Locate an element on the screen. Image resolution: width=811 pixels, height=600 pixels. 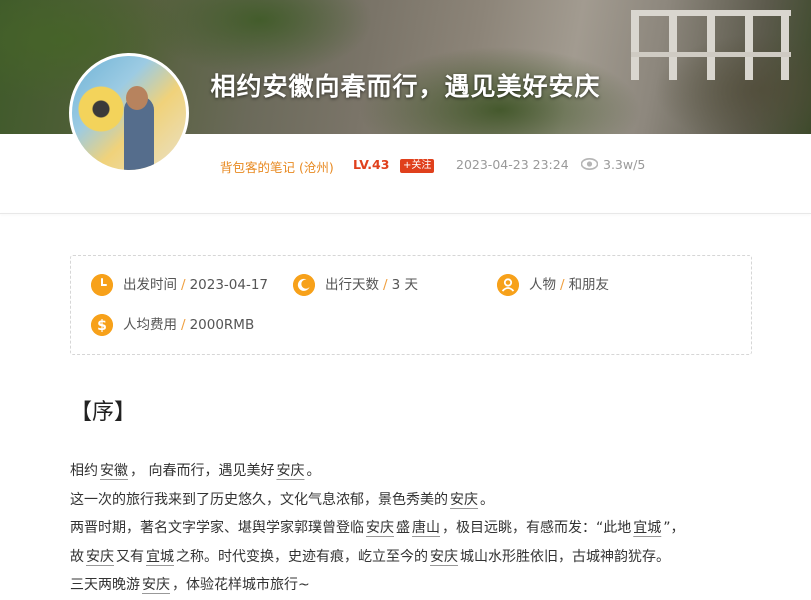
days-label: 出行天数 is located at coordinates (352, 285).